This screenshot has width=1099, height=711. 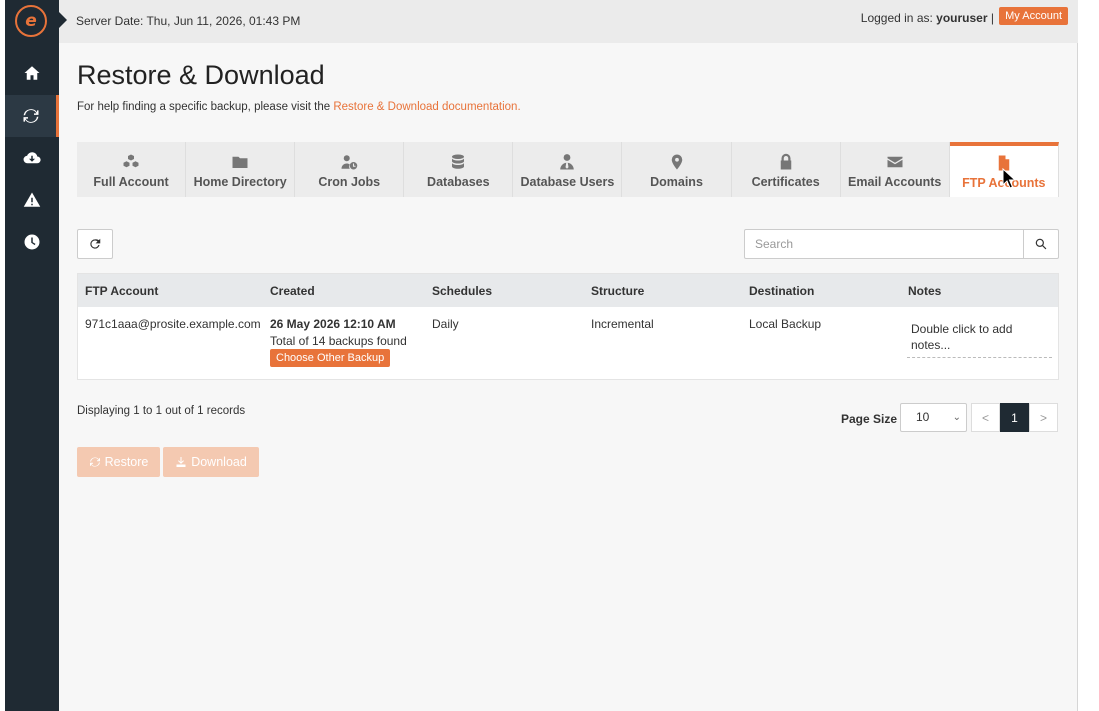 What do you see at coordinates (676, 182) in the screenshot?
I see `tab-label: Domains` at bounding box center [676, 182].